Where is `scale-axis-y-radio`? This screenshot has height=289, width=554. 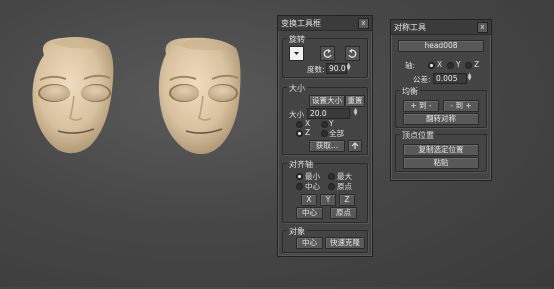
scale-axis-y-radio is located at coordinates (324, 124).